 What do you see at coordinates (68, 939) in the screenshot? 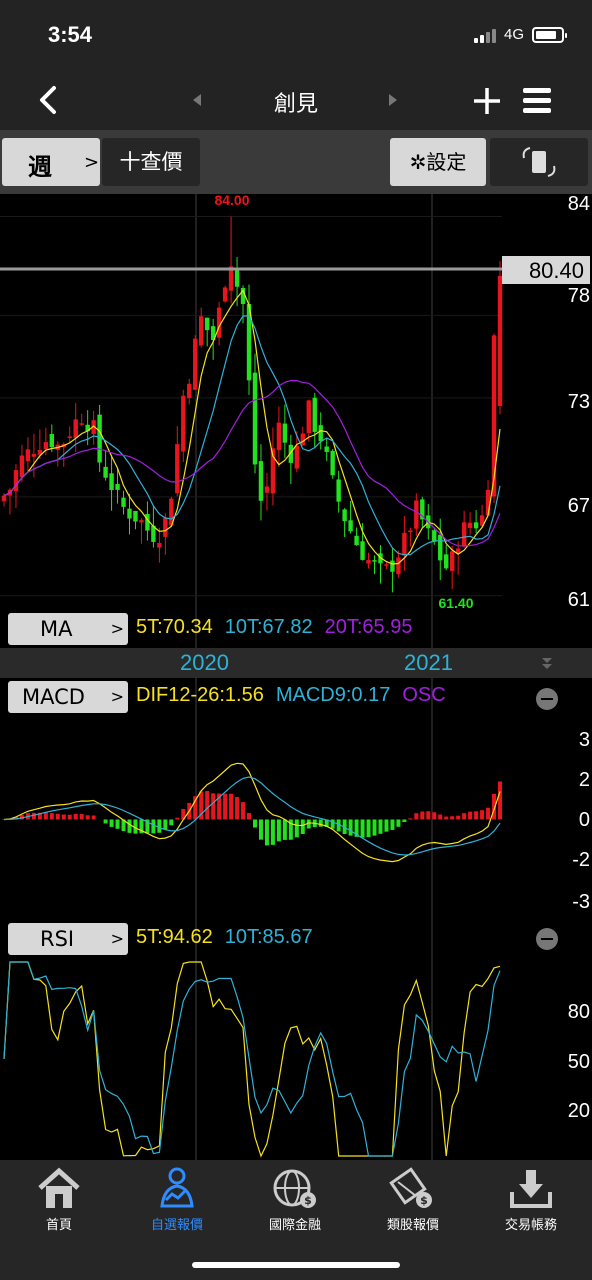
I see `rsi-indicator-button: RSI >` at bounding box center [68, 939].